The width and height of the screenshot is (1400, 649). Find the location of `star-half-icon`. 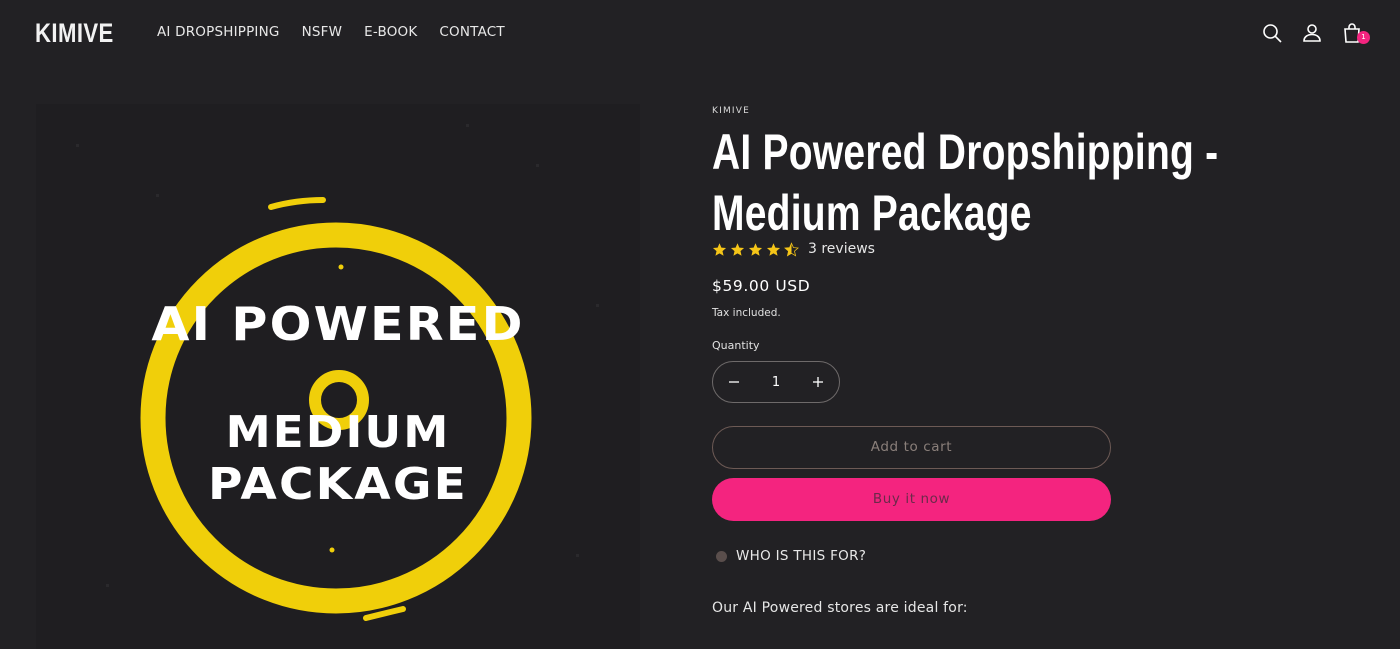

star-half-icon is located at coordinates (791, 249).